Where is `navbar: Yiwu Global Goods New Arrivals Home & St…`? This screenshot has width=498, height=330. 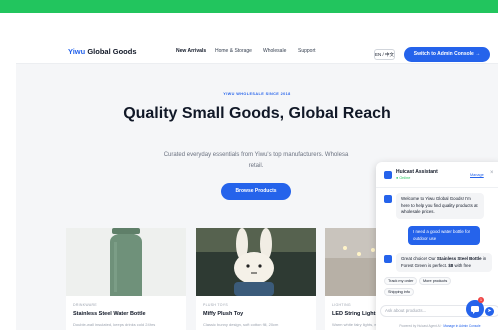 navbar: Yiwu Global Goods New Arrivals Home & St… is located at coordinates (257, 52).